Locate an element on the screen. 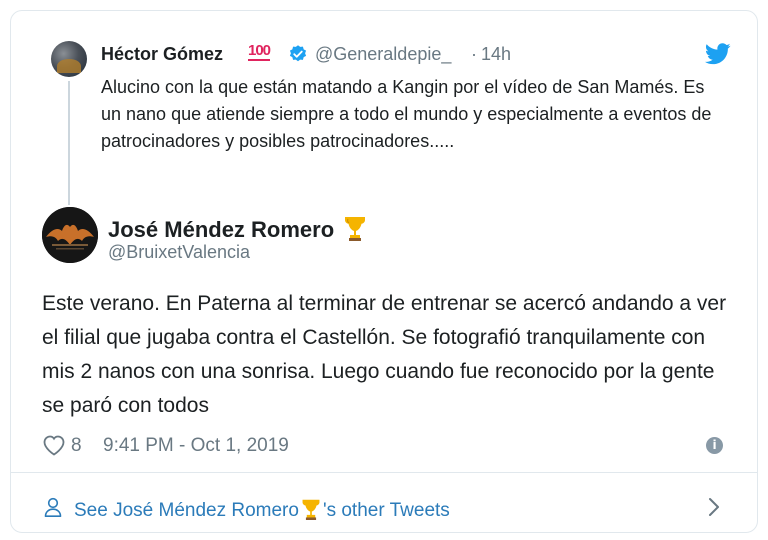 The height and width of the screenshot is (540, 768). hundred-points-icon: 100 is located at coordinates (259, 51).